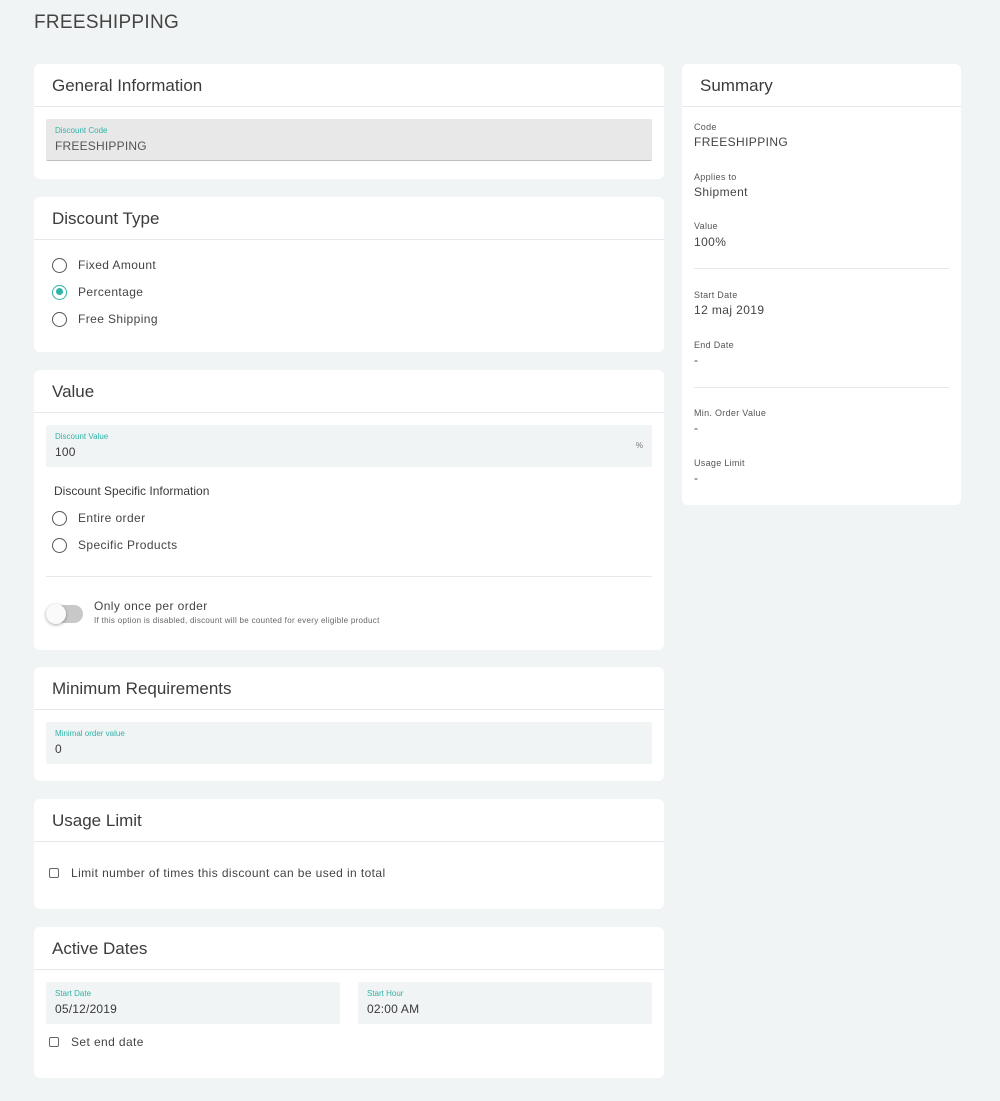 This screenshot has width=1000, height=1101. I want to click on summary-applies-value: Shipment, so click(721, 192).